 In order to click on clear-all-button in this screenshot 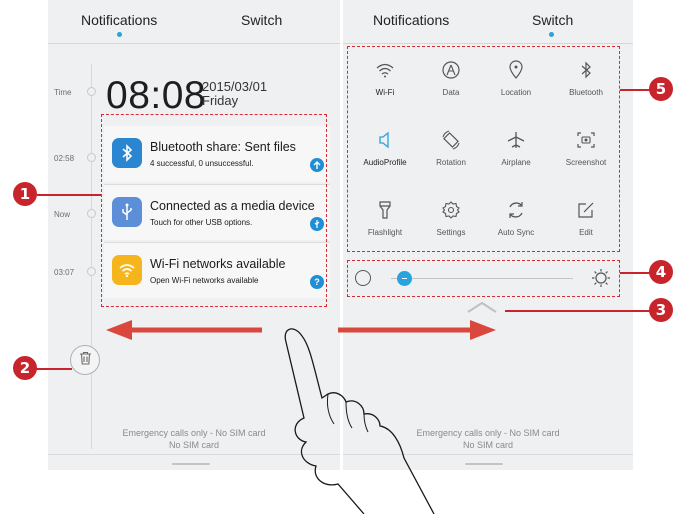, I will do `click(85, 360)`.